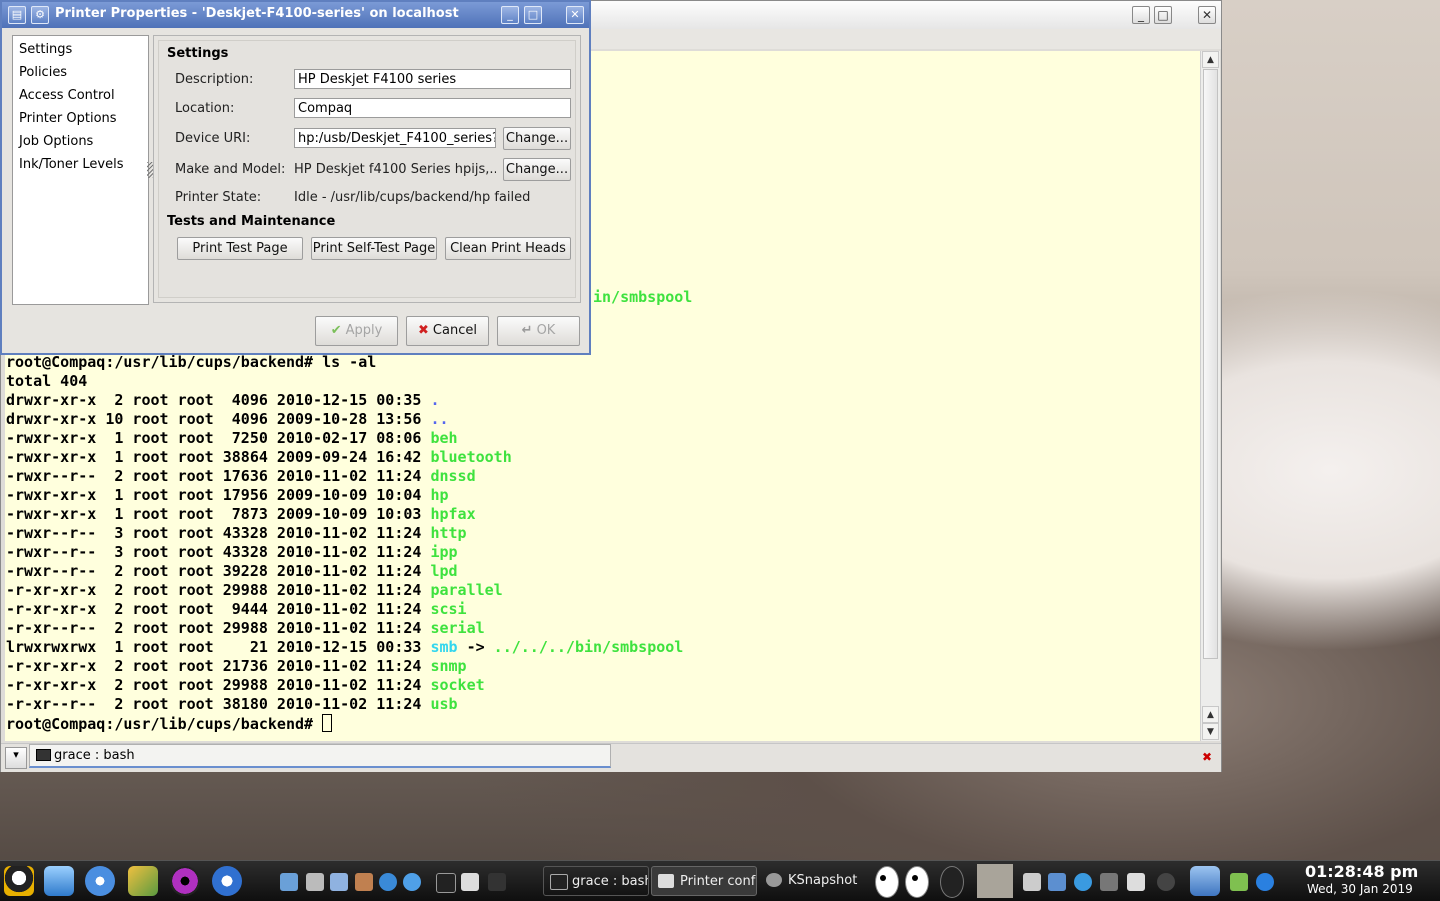 This screenshot has height=901, width=1440. What do you see at coordinates (16, 758) in the screenshot?
I see `new-tab-icon: ▾` at bounding box center [16, 758].